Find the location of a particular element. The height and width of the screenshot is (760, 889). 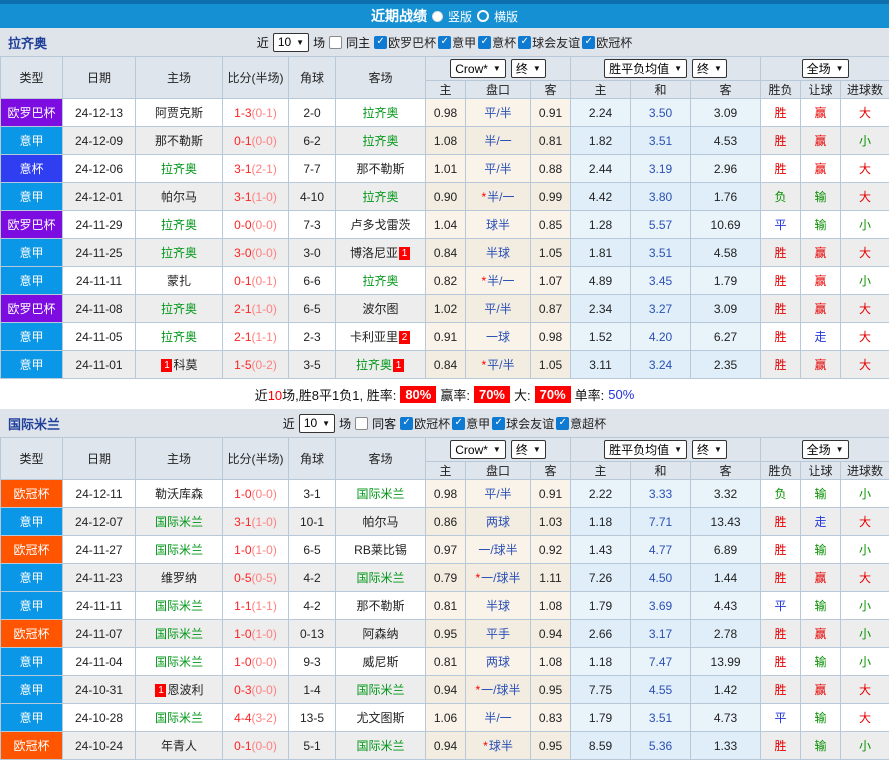

date-cell: 24-12-07 is located at coordinates (99, 522).